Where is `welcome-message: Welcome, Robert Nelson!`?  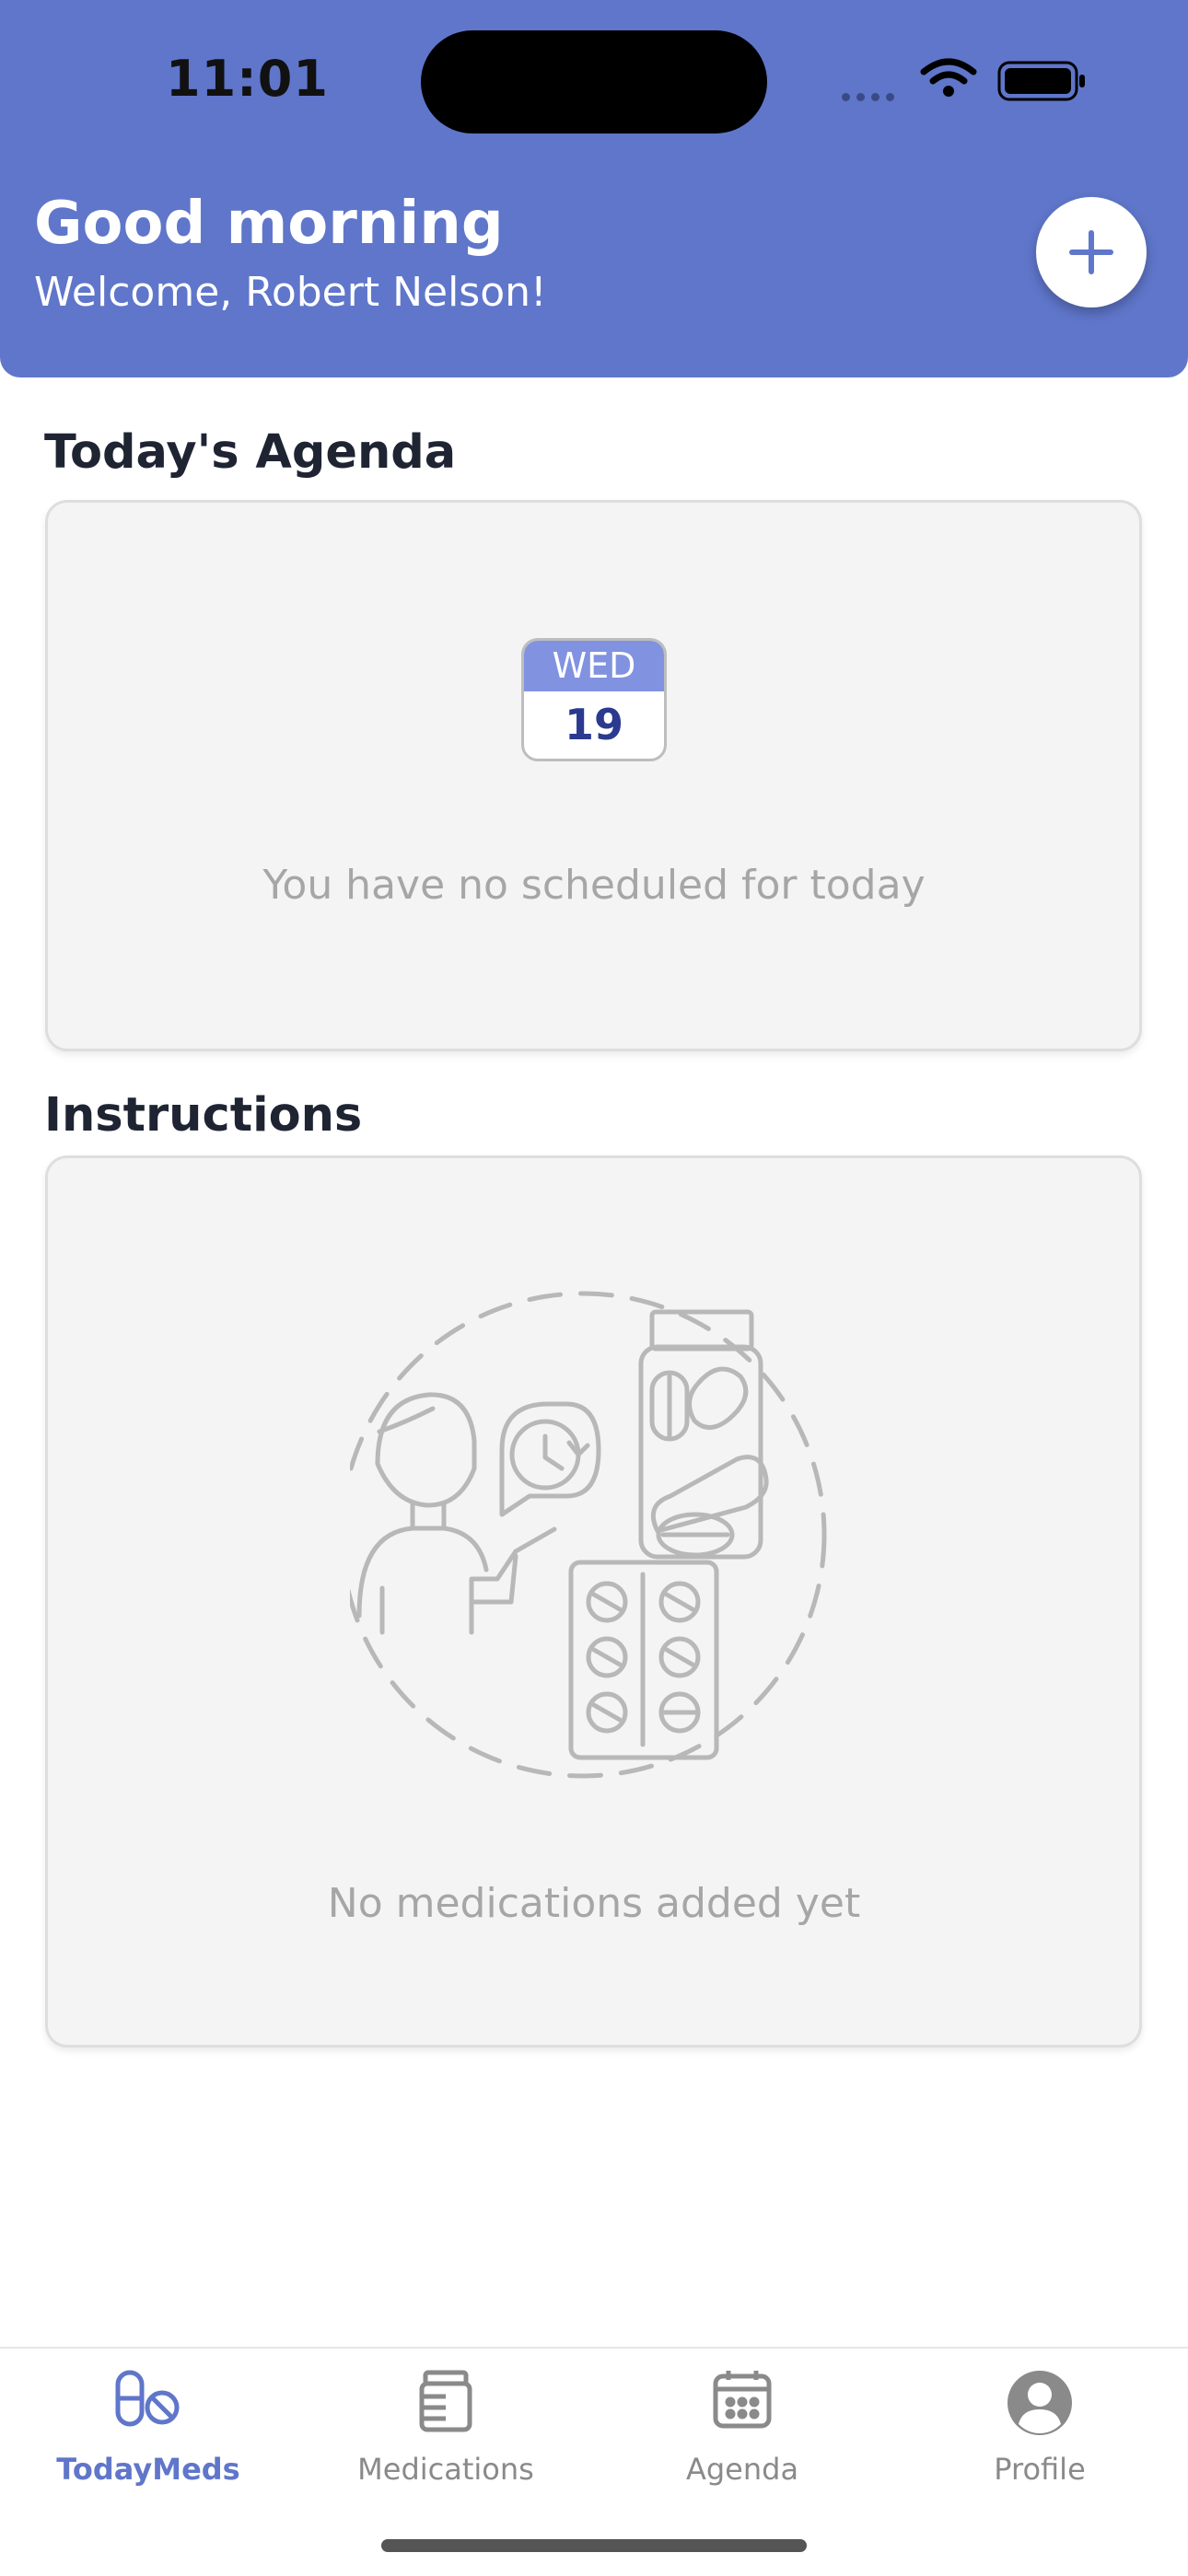 welcome-message: Welcome, Robert Nelson! is located at coordinates (290, 292).